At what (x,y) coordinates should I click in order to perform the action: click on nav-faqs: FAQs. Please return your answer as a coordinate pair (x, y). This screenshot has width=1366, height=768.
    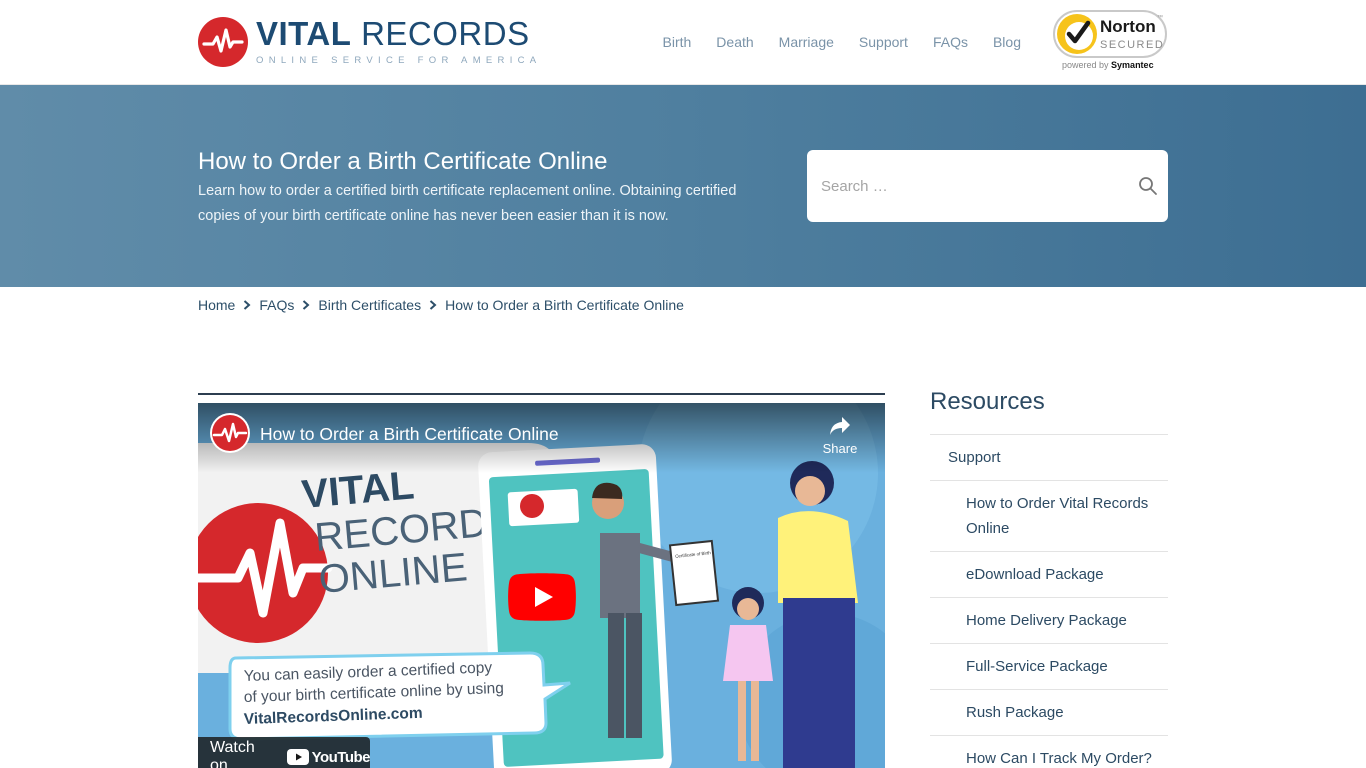
    Looking at the image, I should click on (950, 42).